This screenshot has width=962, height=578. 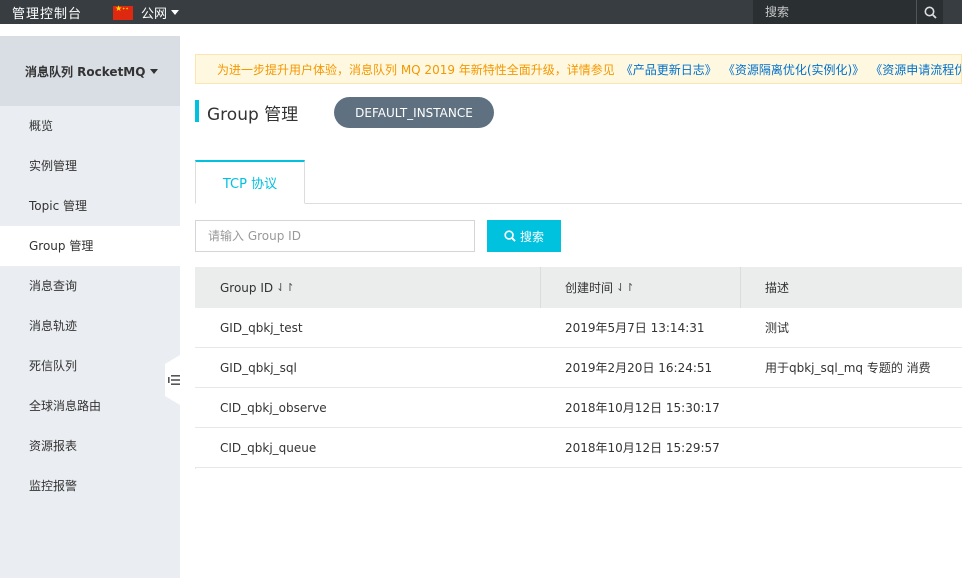 What do you see at coordinates (777, 328) in the screenshot?
I see `cell-description: 测试` at bounding box center [777, 328].